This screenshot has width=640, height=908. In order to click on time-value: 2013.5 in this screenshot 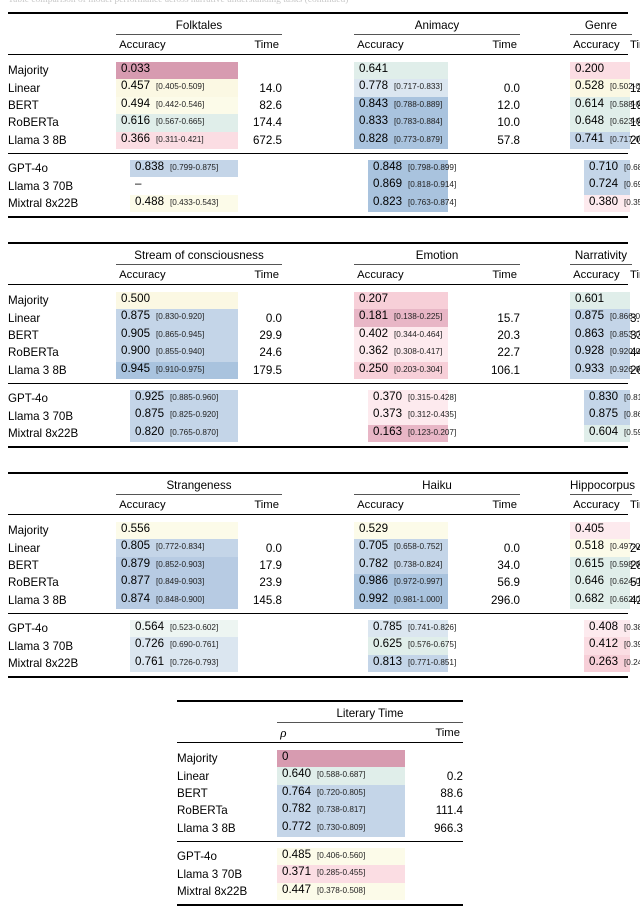, I will do `click(635, 140)`.